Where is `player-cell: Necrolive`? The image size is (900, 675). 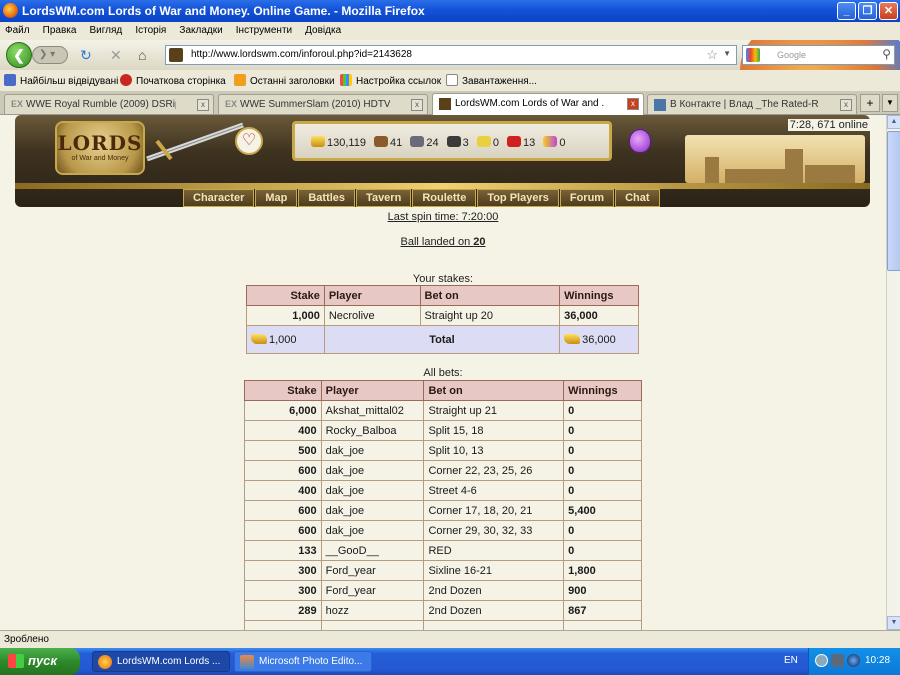
player-cell: Necrolive is located at coordinates (372, 315).